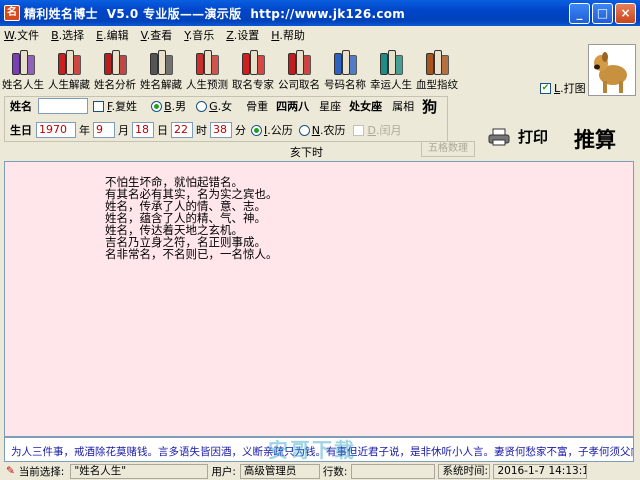 This screenshot has height=480, width=640. What do you see at coordinates (317, 130) in the screenshot?
I see `lunar-calendar-key: N.` at bounding box center [317, 130].